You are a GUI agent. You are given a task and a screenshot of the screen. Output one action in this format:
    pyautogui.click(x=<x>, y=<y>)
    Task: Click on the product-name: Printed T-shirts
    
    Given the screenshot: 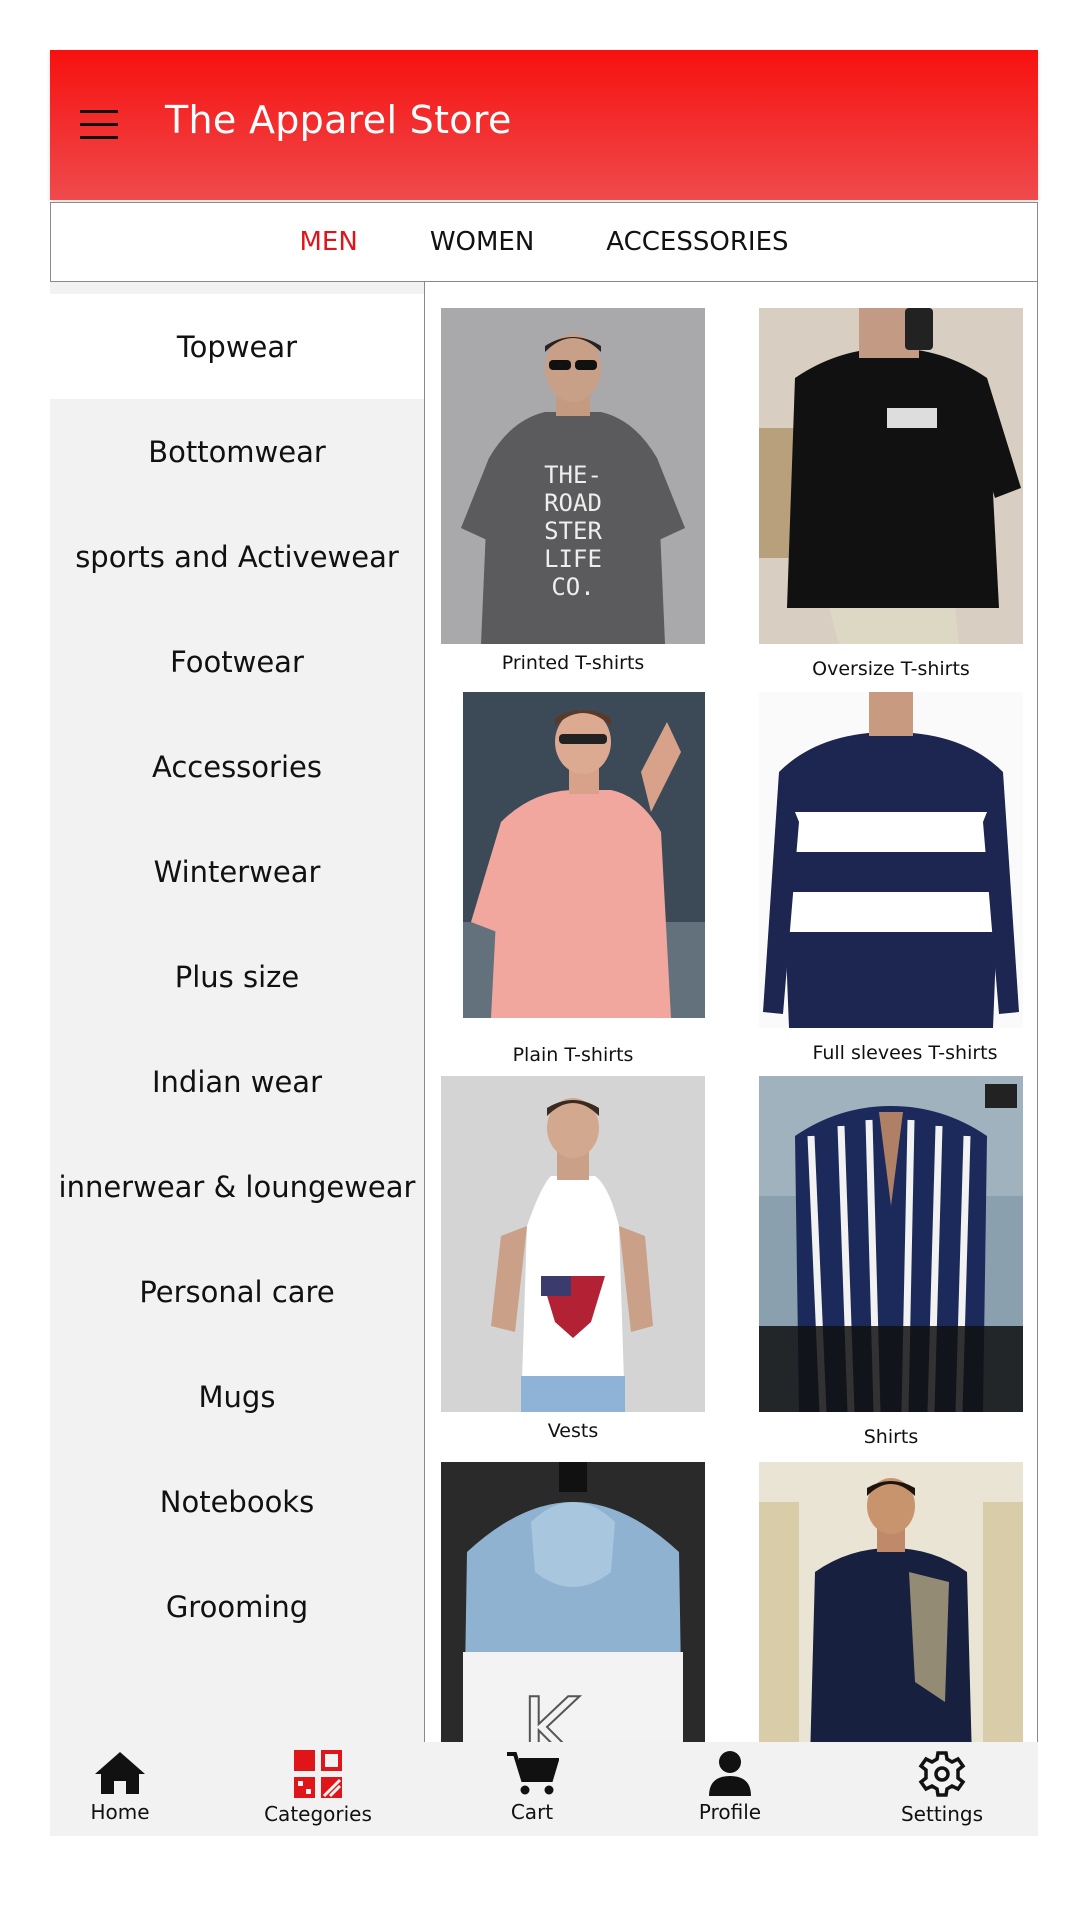 What is the action you would take?
    pyautogui.click(x=573, y=663)
    